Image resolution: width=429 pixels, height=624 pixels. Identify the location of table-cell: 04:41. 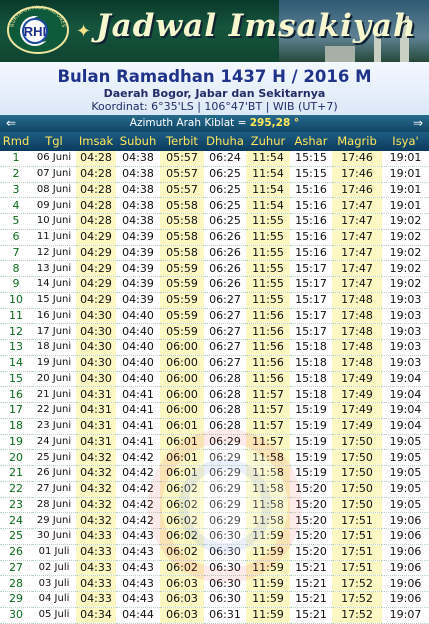
(138, 442).